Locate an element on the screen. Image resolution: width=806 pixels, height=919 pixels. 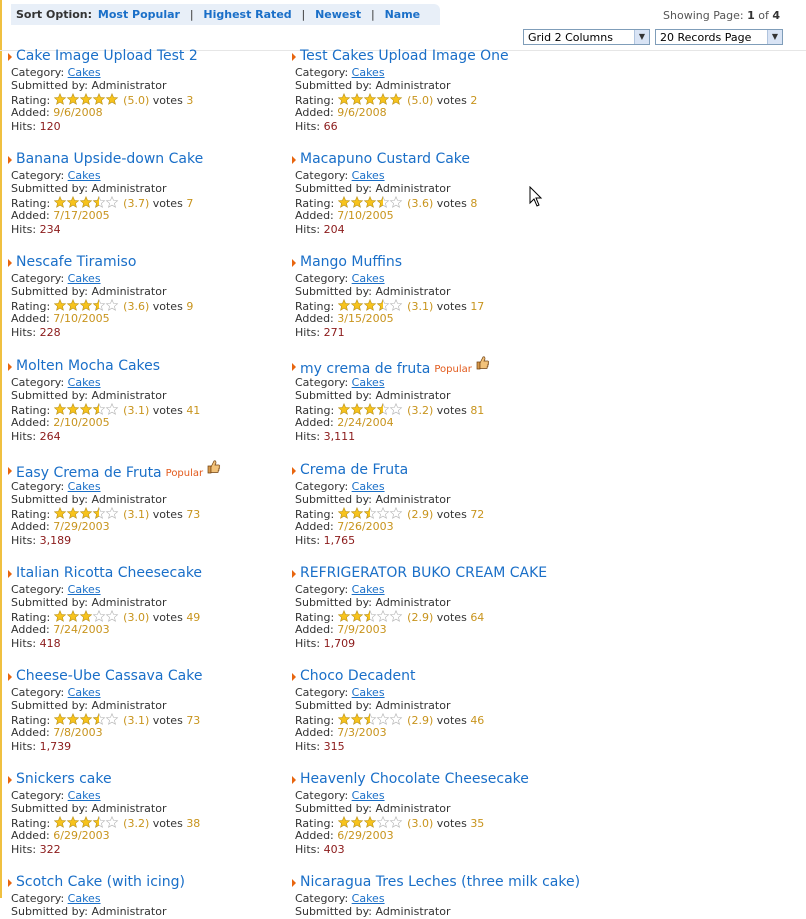
hits-count: 1,739 is located at coordinates (55, 746).